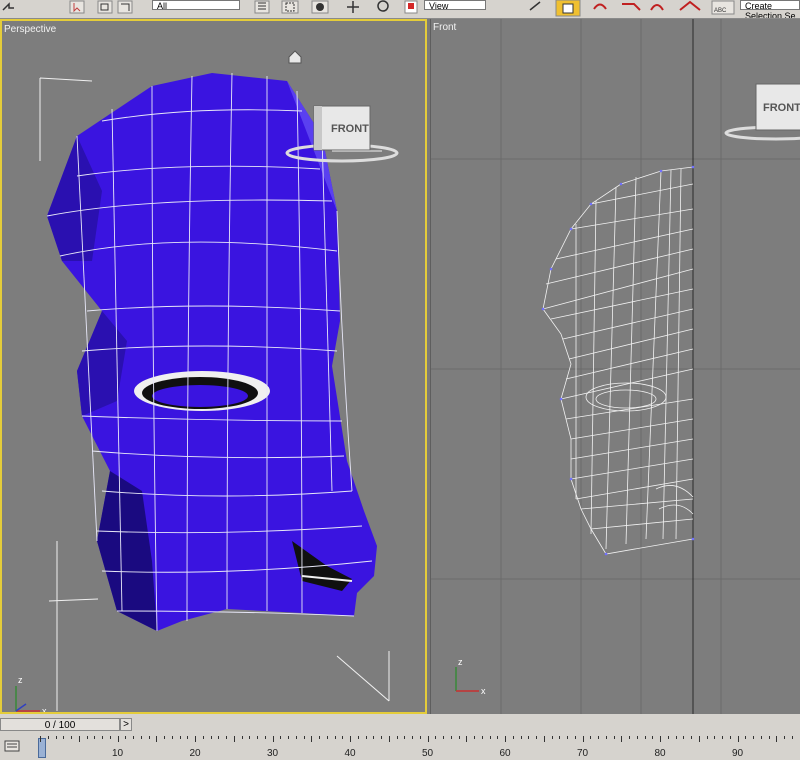  I want to click on time-slider-label: 0 / 100, so click(60, 724).